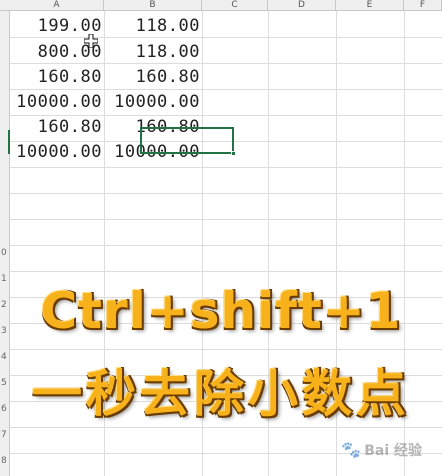  I want to click on active-row-indicator, so click(9, 142).